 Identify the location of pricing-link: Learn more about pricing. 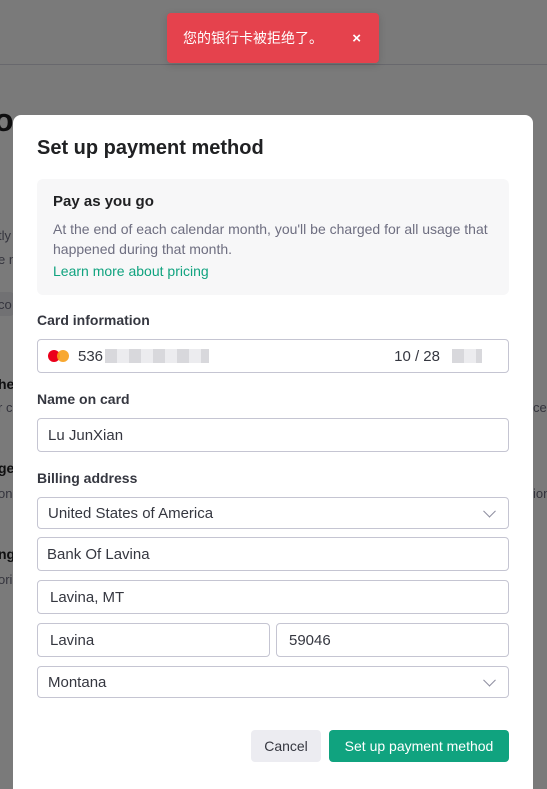
(131, 271).